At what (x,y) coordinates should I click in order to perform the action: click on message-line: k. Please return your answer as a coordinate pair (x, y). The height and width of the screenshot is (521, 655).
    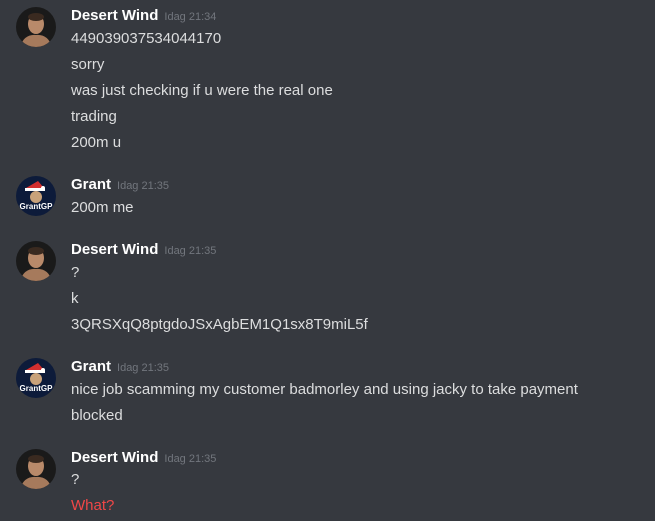
    Looking at the image, I should click on (75, 298).